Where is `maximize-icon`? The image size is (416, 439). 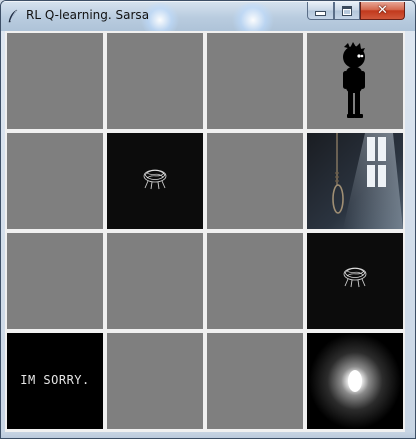 maximize-icon is located at coordinates (347, 10).